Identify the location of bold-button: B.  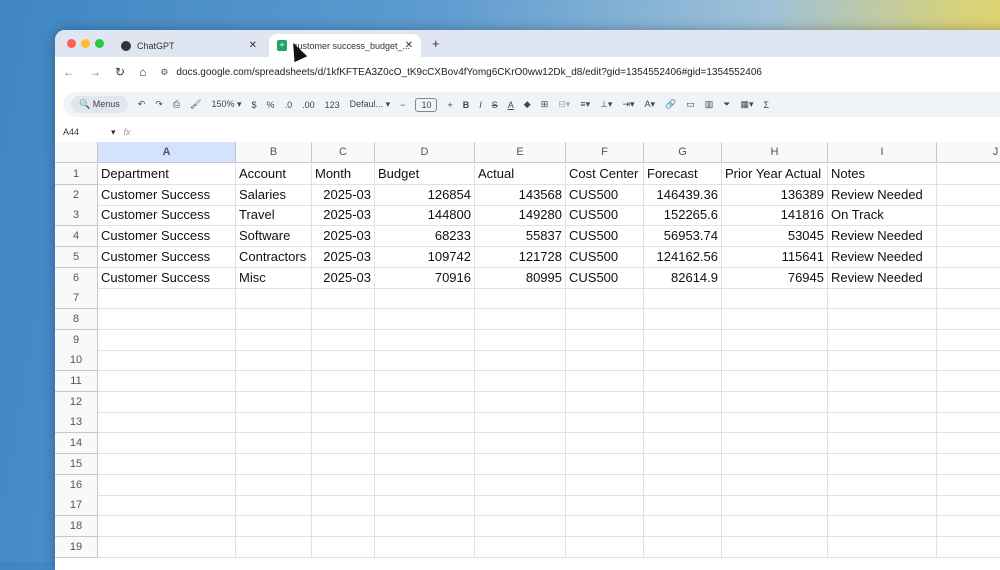
(466, 105).